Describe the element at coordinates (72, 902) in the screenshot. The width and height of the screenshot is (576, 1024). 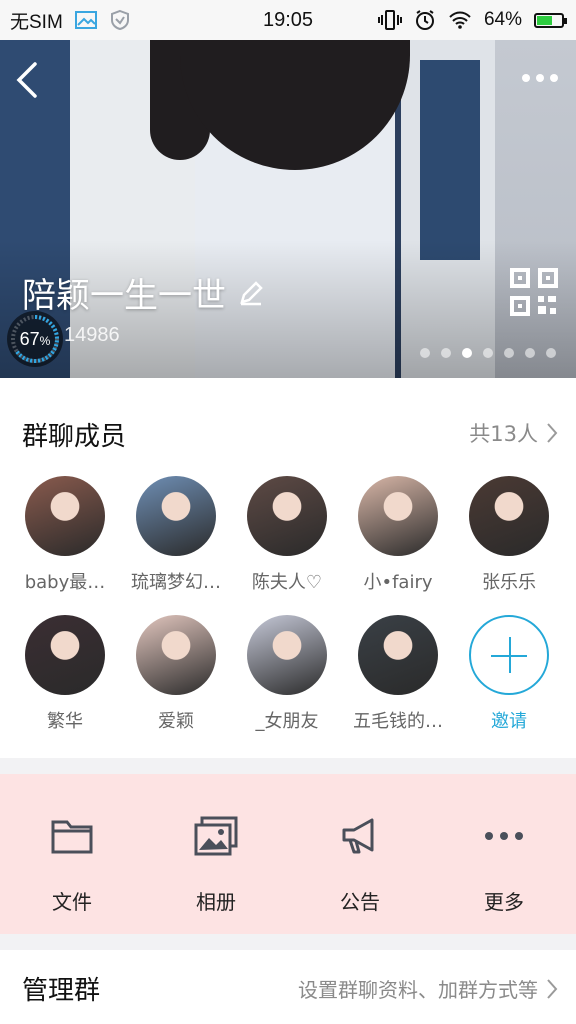
I see `files-label: 文件` at that location.